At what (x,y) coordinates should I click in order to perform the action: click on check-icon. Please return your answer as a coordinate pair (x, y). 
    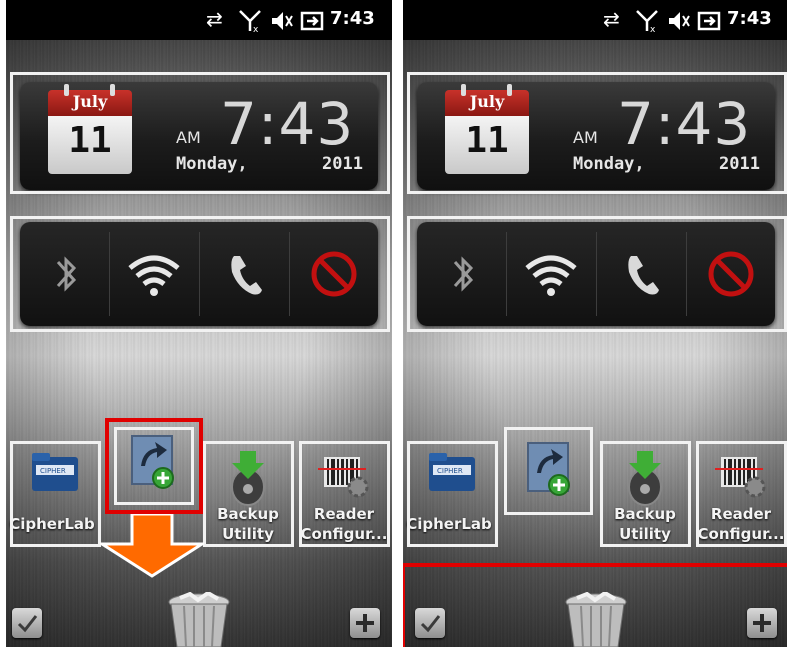
    Looking at the image, I should click on (27, 624).